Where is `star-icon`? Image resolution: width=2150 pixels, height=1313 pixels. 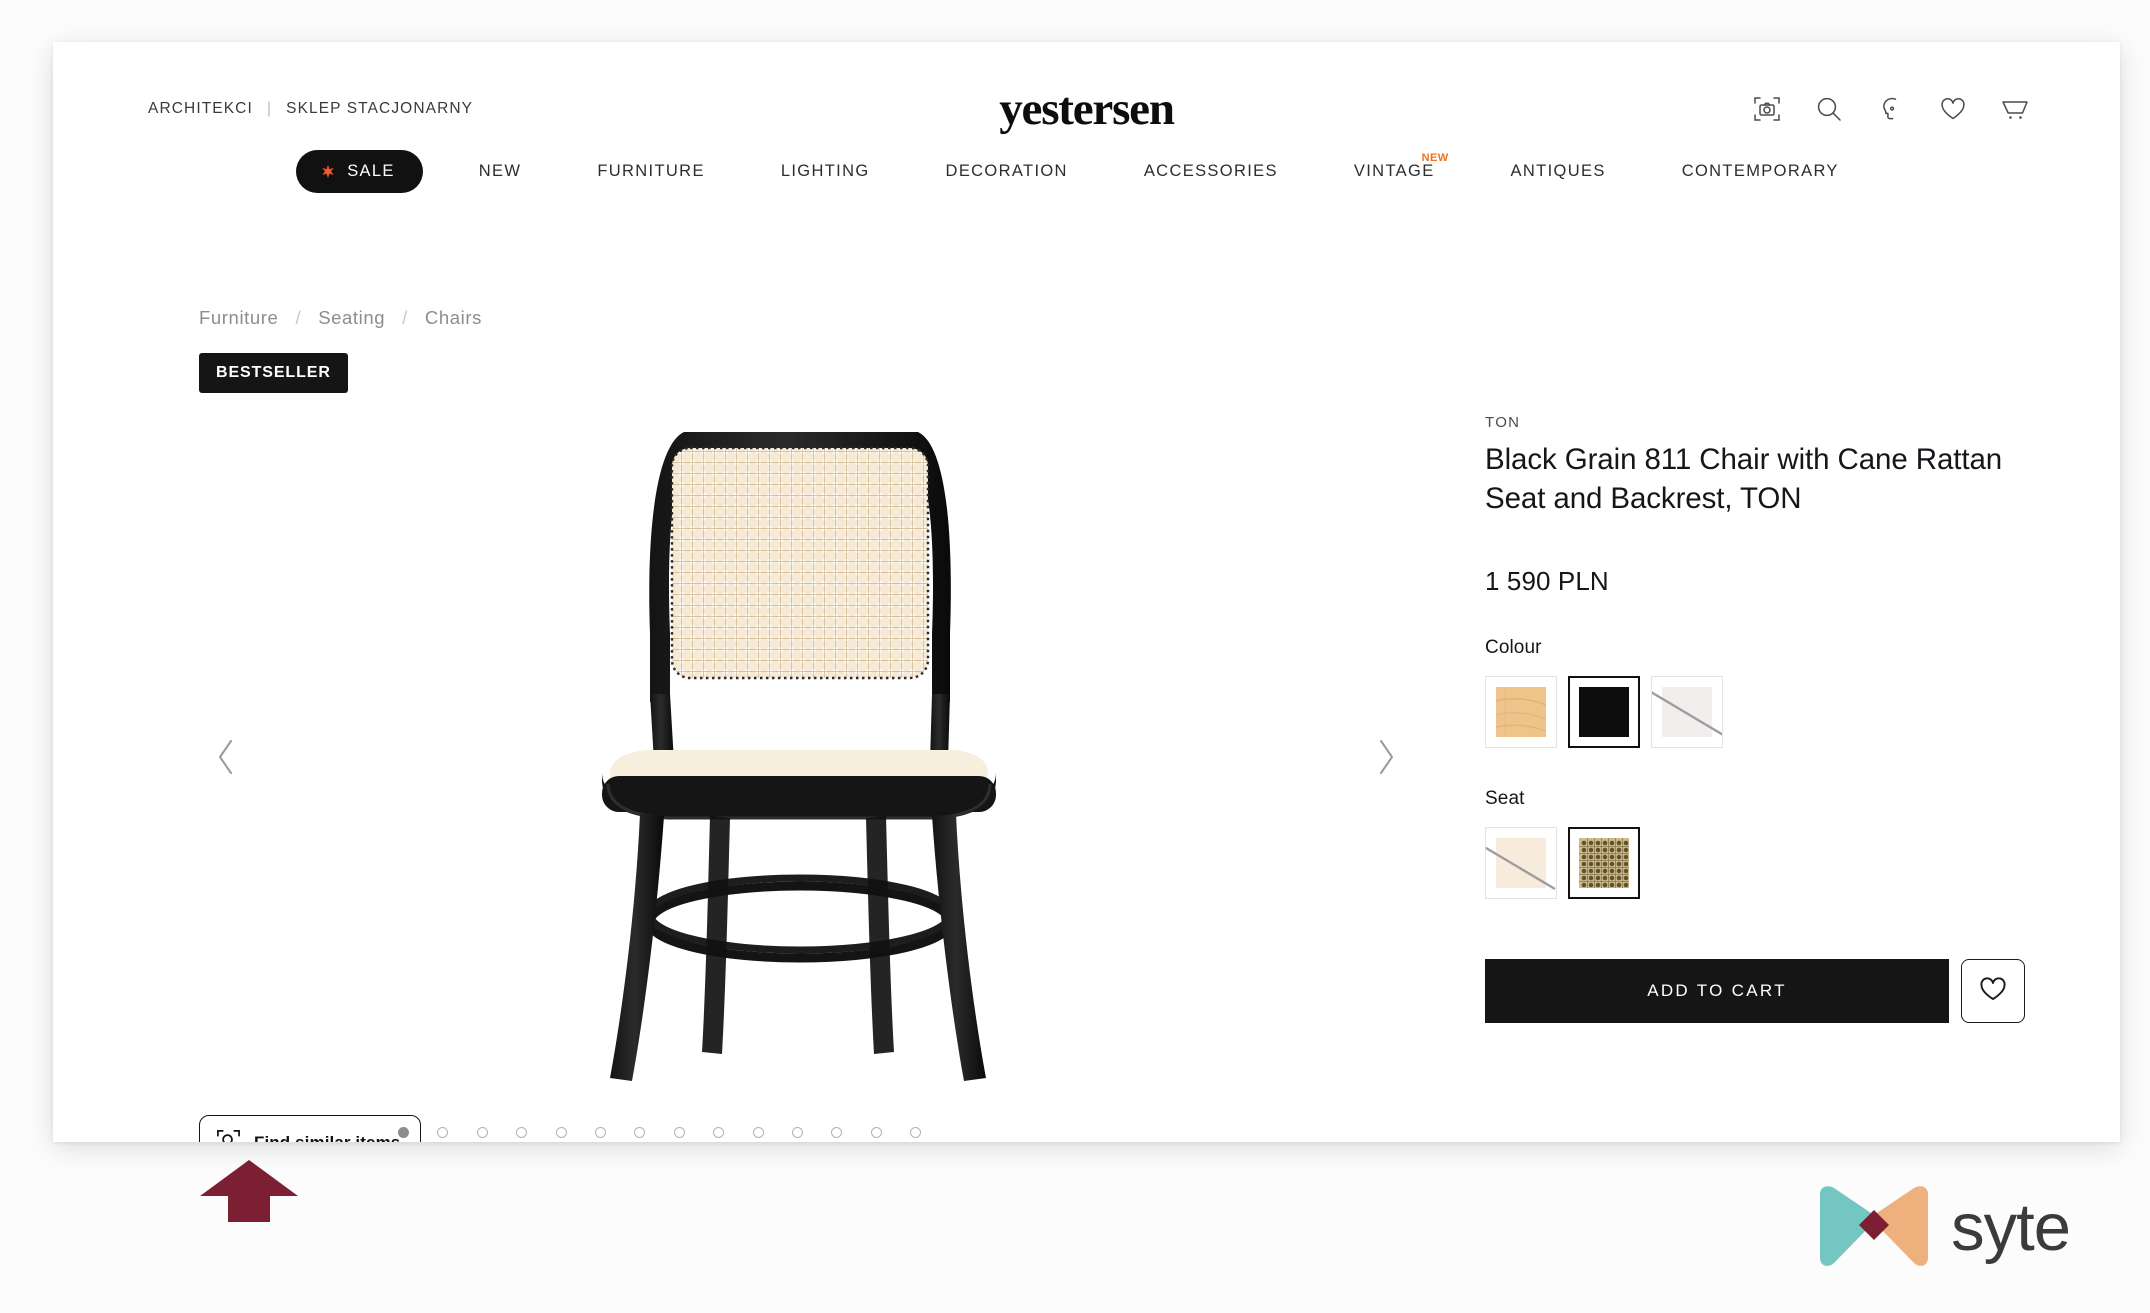 star-icon is located at coordinates (328, 172).